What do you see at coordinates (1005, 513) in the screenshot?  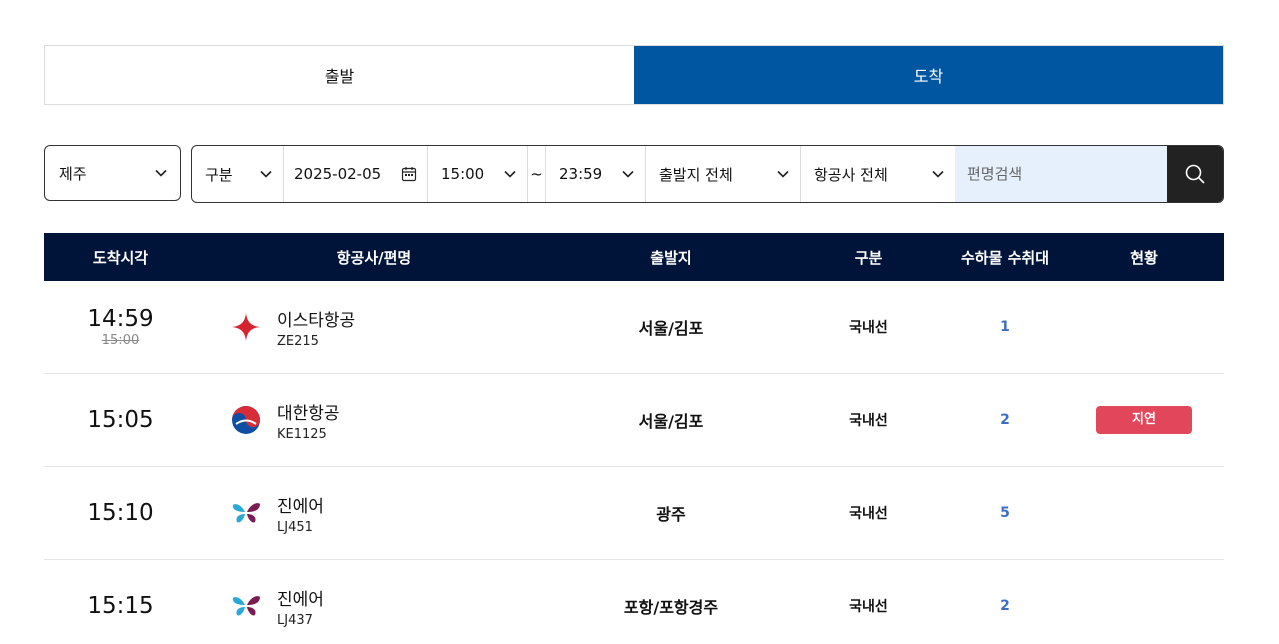 I see `baggage-belt-cell: 5` at bounding box center [1005, 513].